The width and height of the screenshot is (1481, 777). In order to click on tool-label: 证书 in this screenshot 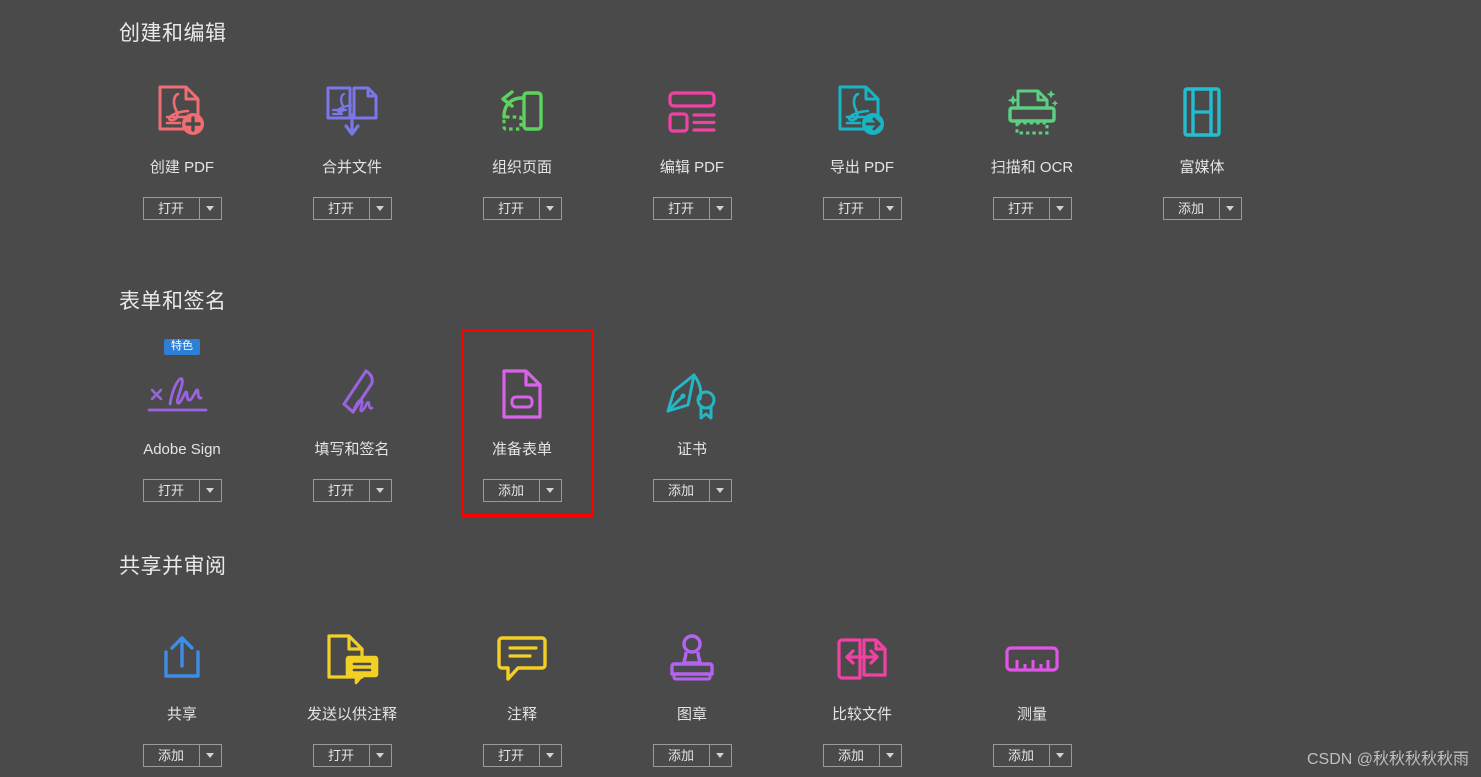, I will do `click(691, 449)`.